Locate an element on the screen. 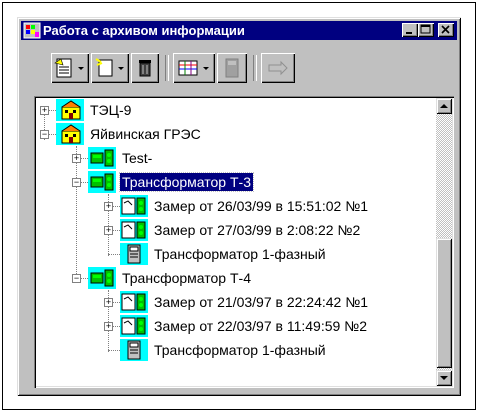 The width and height of the screenshot is (480, 414). tree-node-measurement: + Замер от 26/03/99 в 15:51:02 №1 is located at coordinates (266, 206).